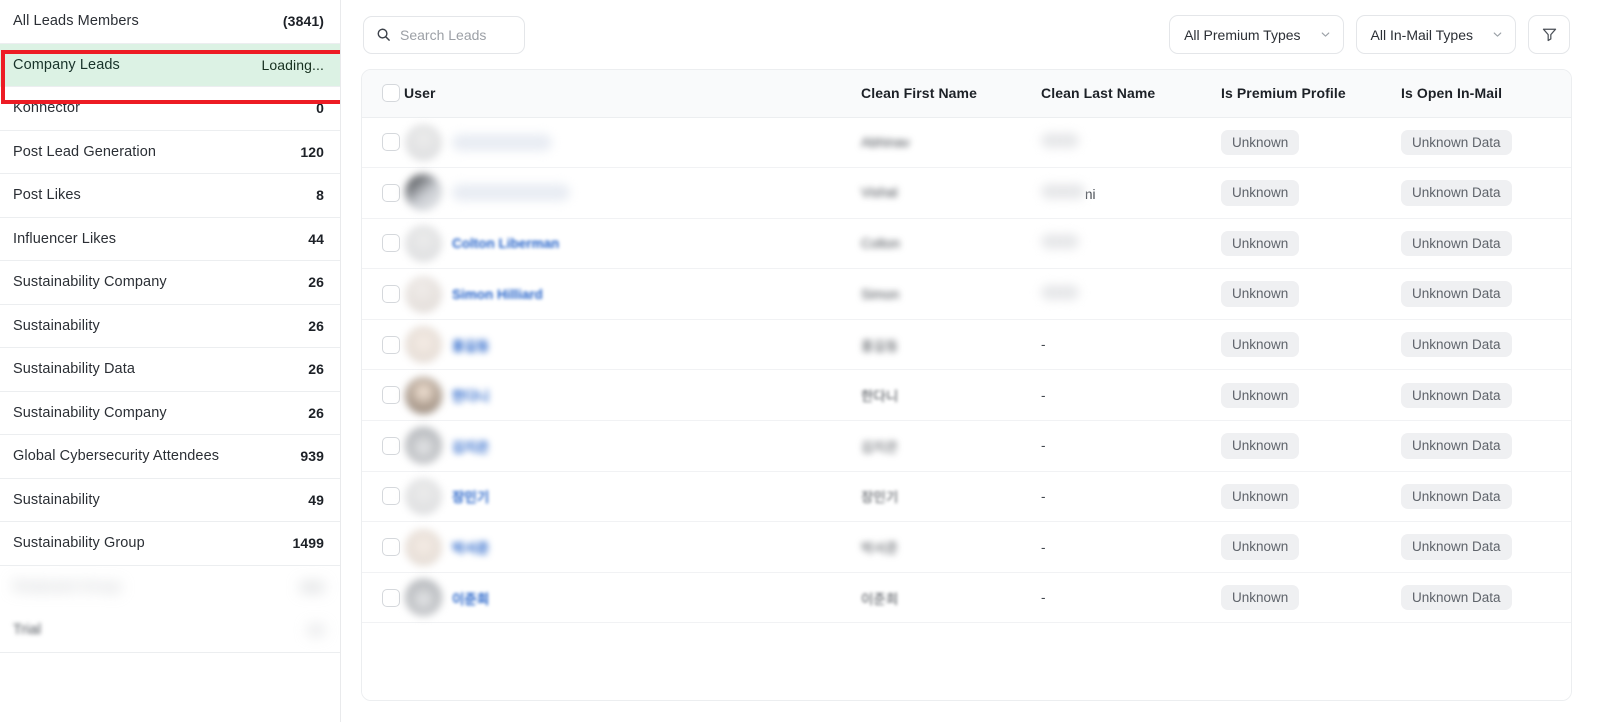 This screenshot has height=722, width=1600. What do you see at coordinates (951, 547) in the screenshot?
I see `cell-clean-first-name: 박서준` at bounding box center [951, 547].